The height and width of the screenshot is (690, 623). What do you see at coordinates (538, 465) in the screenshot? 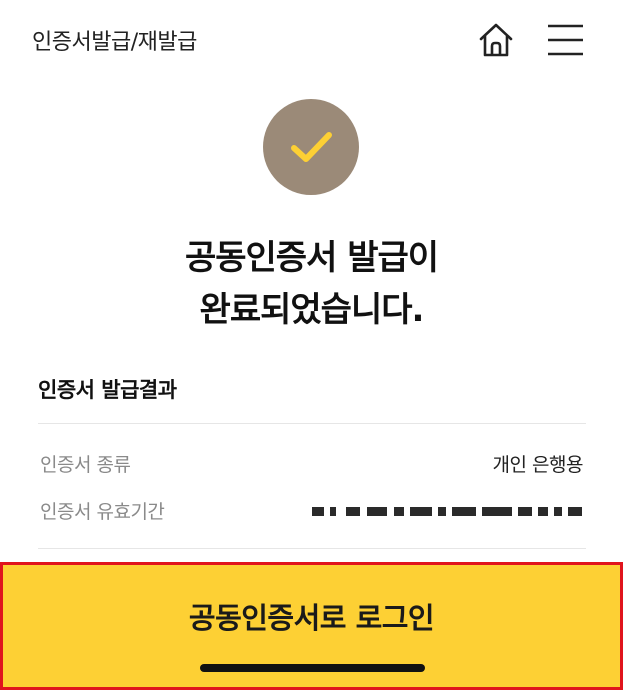
I see `cert-type-value: 개인 은행용` at bounding box center [538, 465].